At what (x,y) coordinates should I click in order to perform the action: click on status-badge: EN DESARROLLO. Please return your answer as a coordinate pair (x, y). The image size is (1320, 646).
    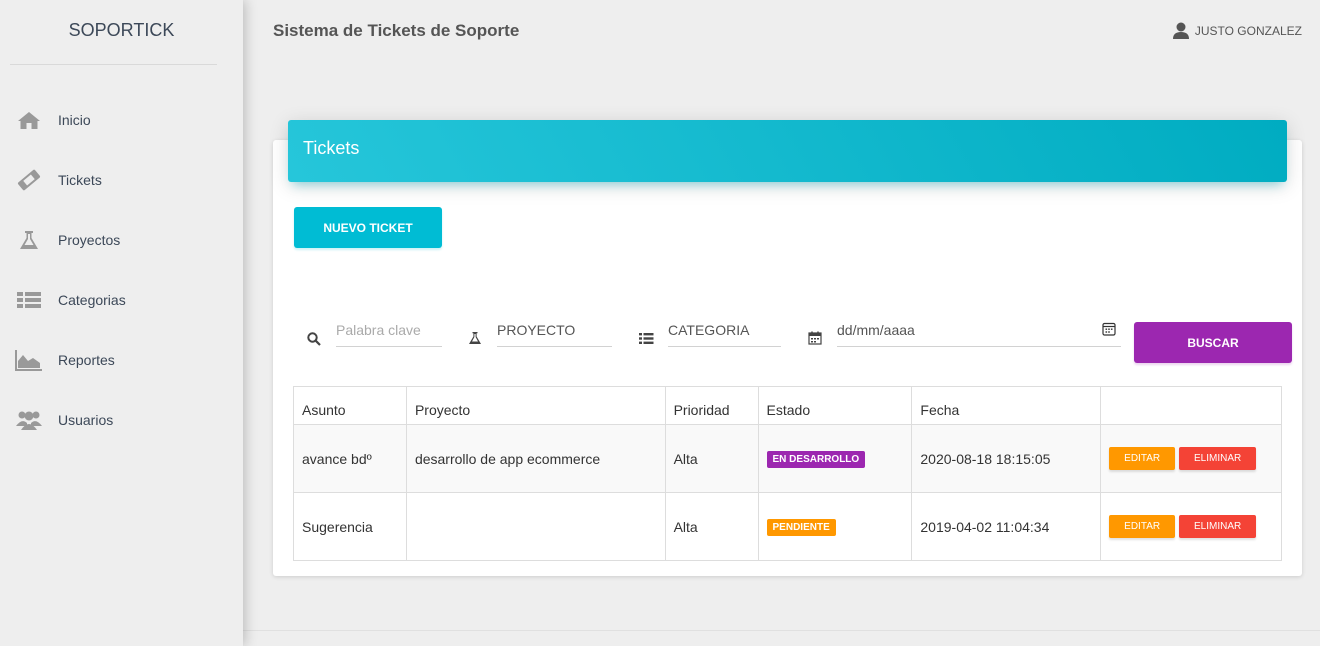
    Looking at the image, I should click on (816, 459).